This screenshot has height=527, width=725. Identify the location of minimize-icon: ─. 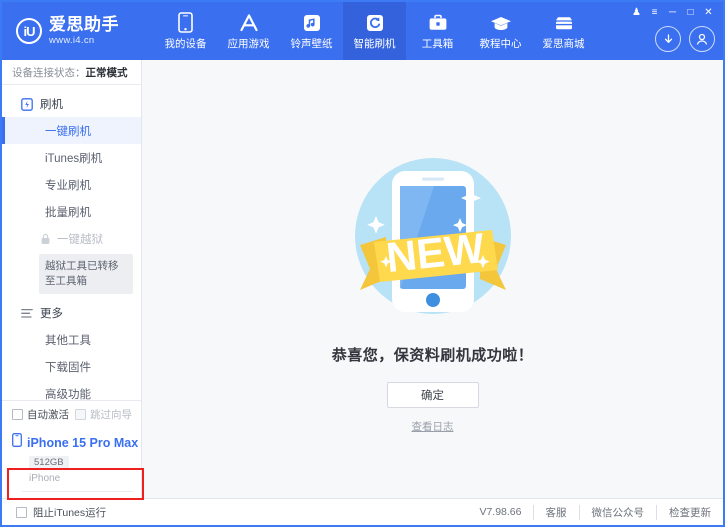
(672, 12).